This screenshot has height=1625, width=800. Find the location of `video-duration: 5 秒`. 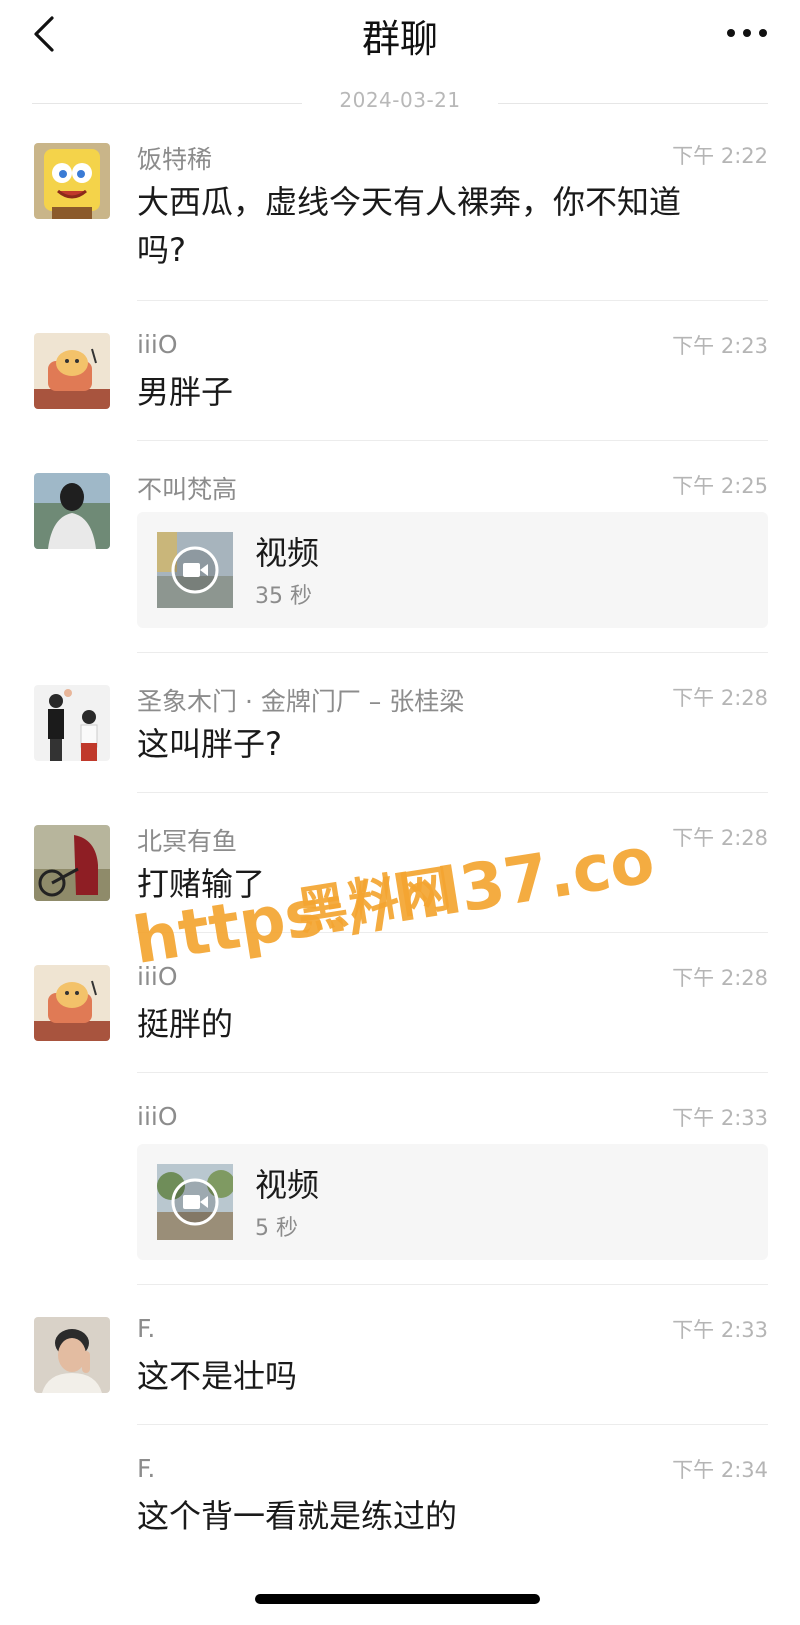

video-duration: 5 秒 is located at coordinates (276, 1228).